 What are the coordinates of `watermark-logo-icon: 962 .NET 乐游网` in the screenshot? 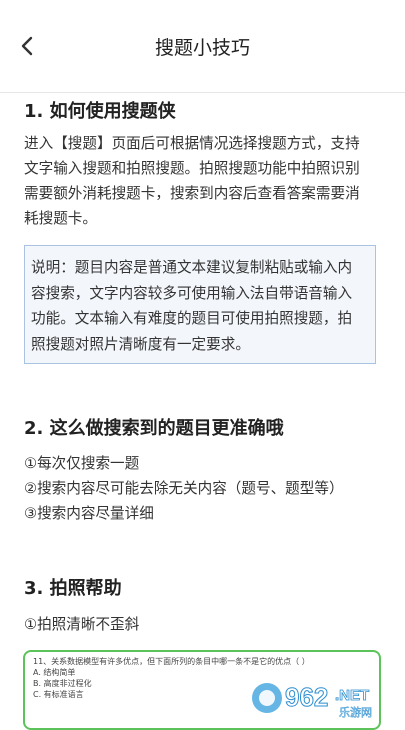 It's located at (312, 700).